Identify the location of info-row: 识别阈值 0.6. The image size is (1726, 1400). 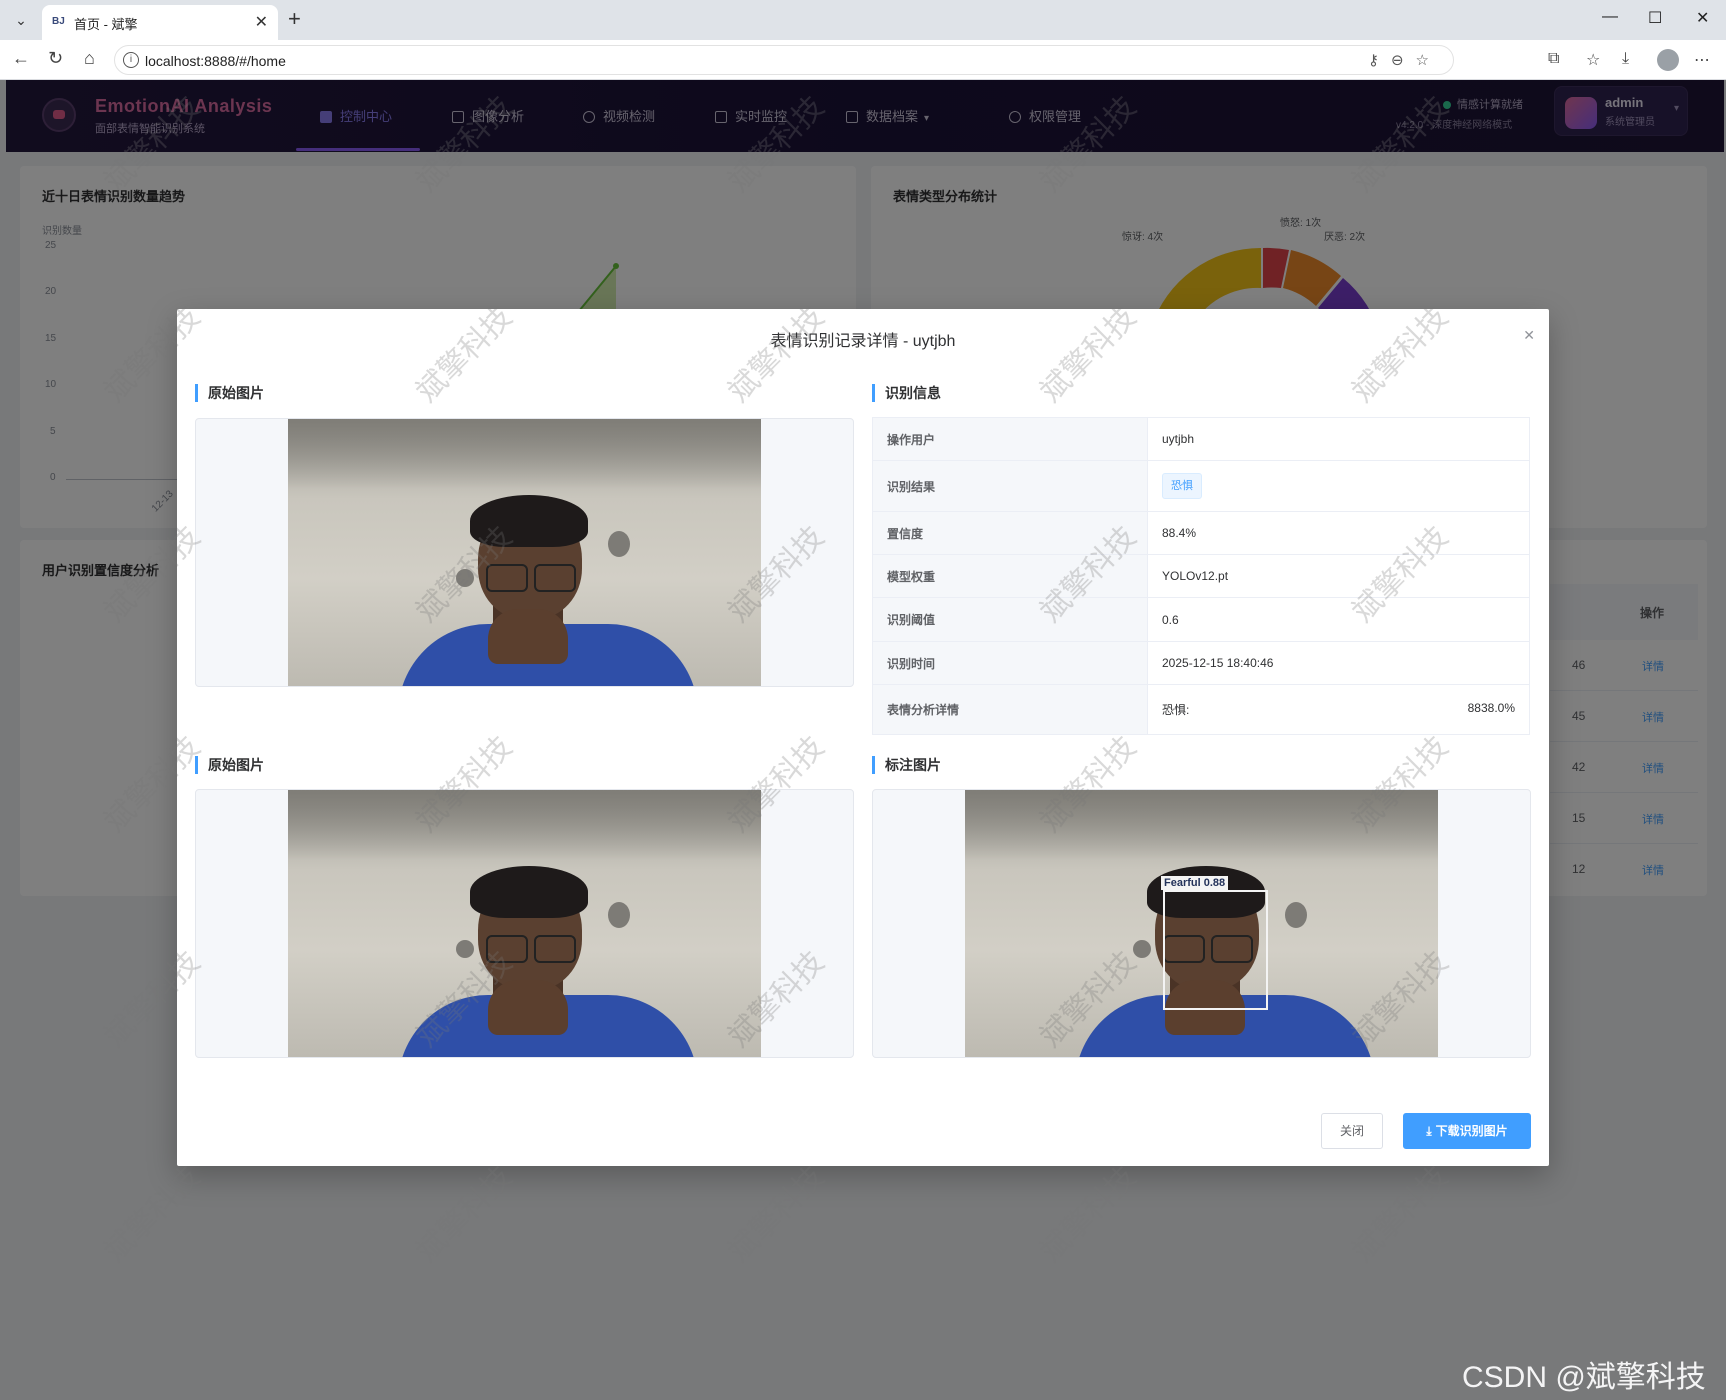
(1201, 619).